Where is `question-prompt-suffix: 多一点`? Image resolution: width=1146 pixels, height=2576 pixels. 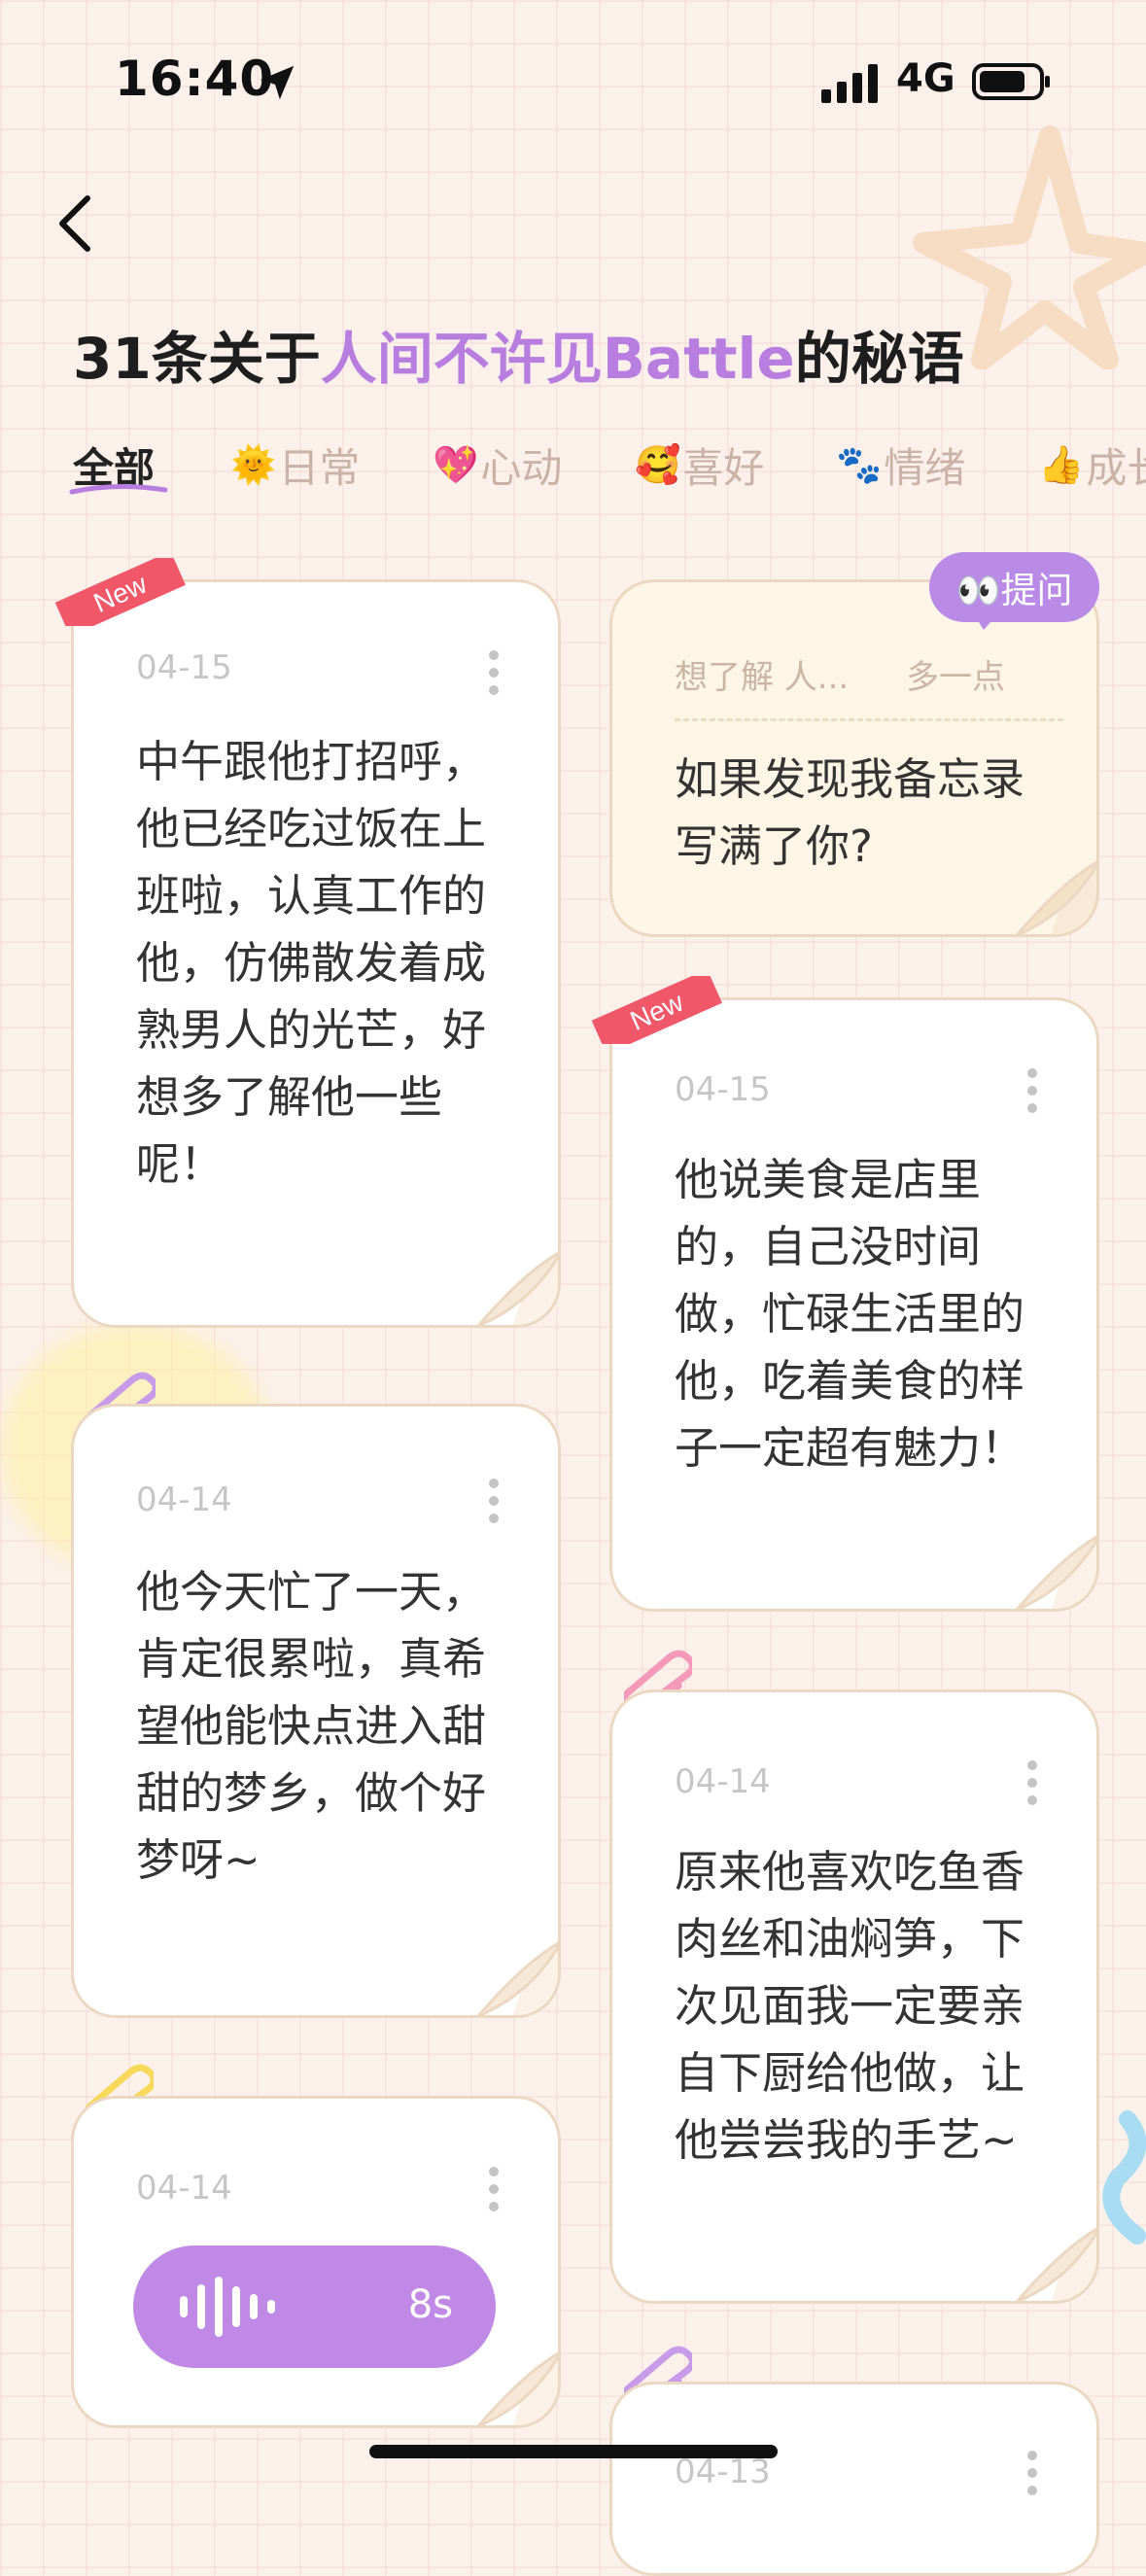 question-prompt-suffix: 多一点 is located at coordinates (956, 677).